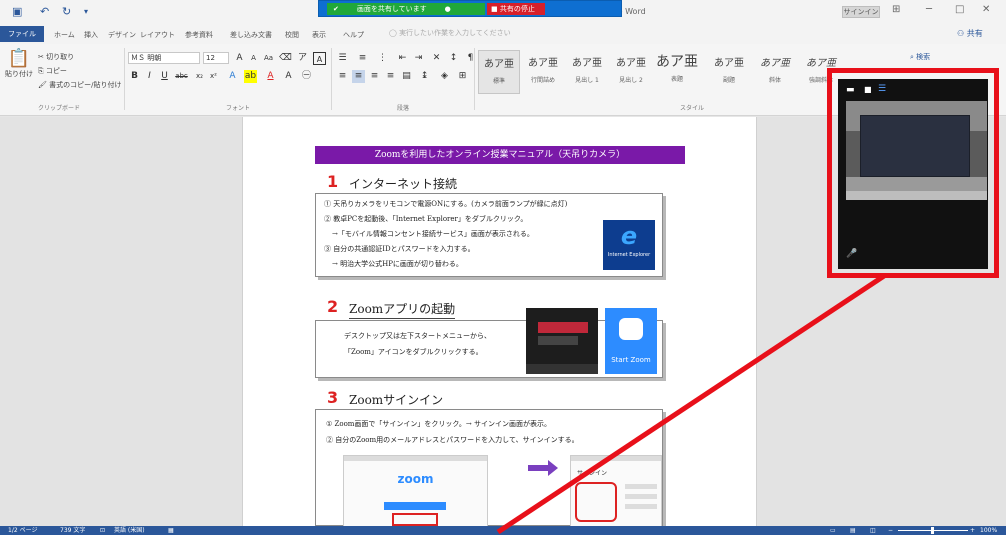  I want to click on font-size-box: 12, so click(216, 58).